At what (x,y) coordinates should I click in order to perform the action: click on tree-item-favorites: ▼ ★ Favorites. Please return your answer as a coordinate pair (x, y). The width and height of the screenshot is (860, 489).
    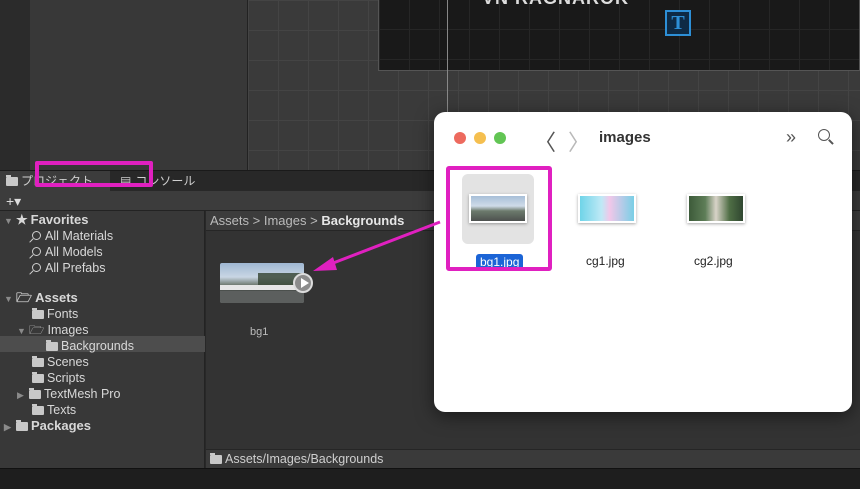
    Looking at the image, I should click on (46, 220).